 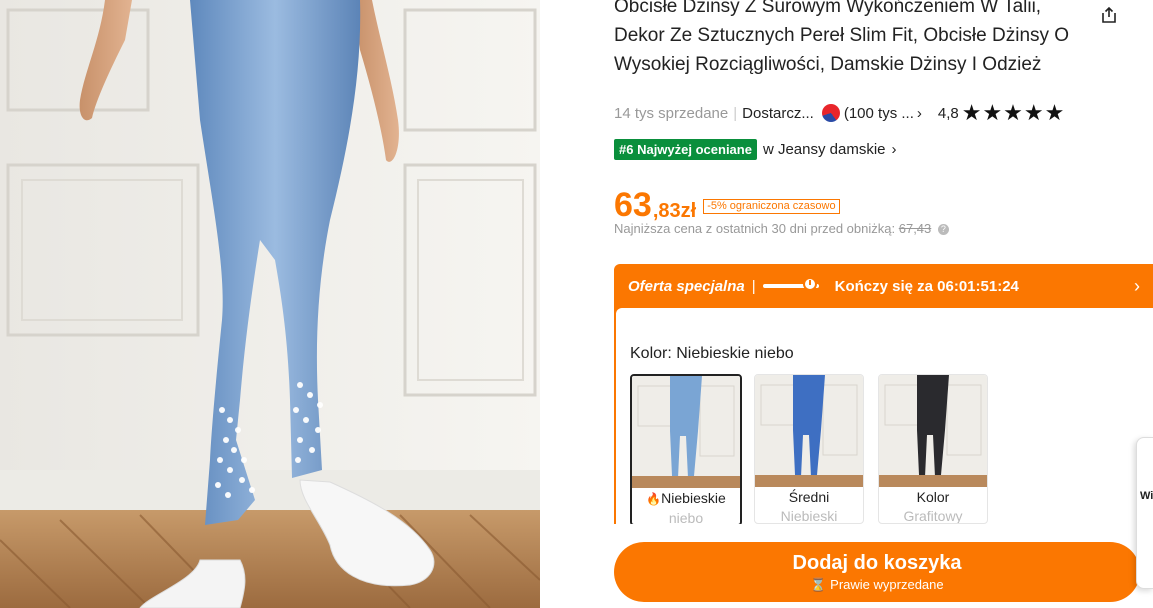 What do you see at coordinates (686, 286) in the screenshot?
I see `offer-title: Oferta specjalna` at bounding box center [686, 286].